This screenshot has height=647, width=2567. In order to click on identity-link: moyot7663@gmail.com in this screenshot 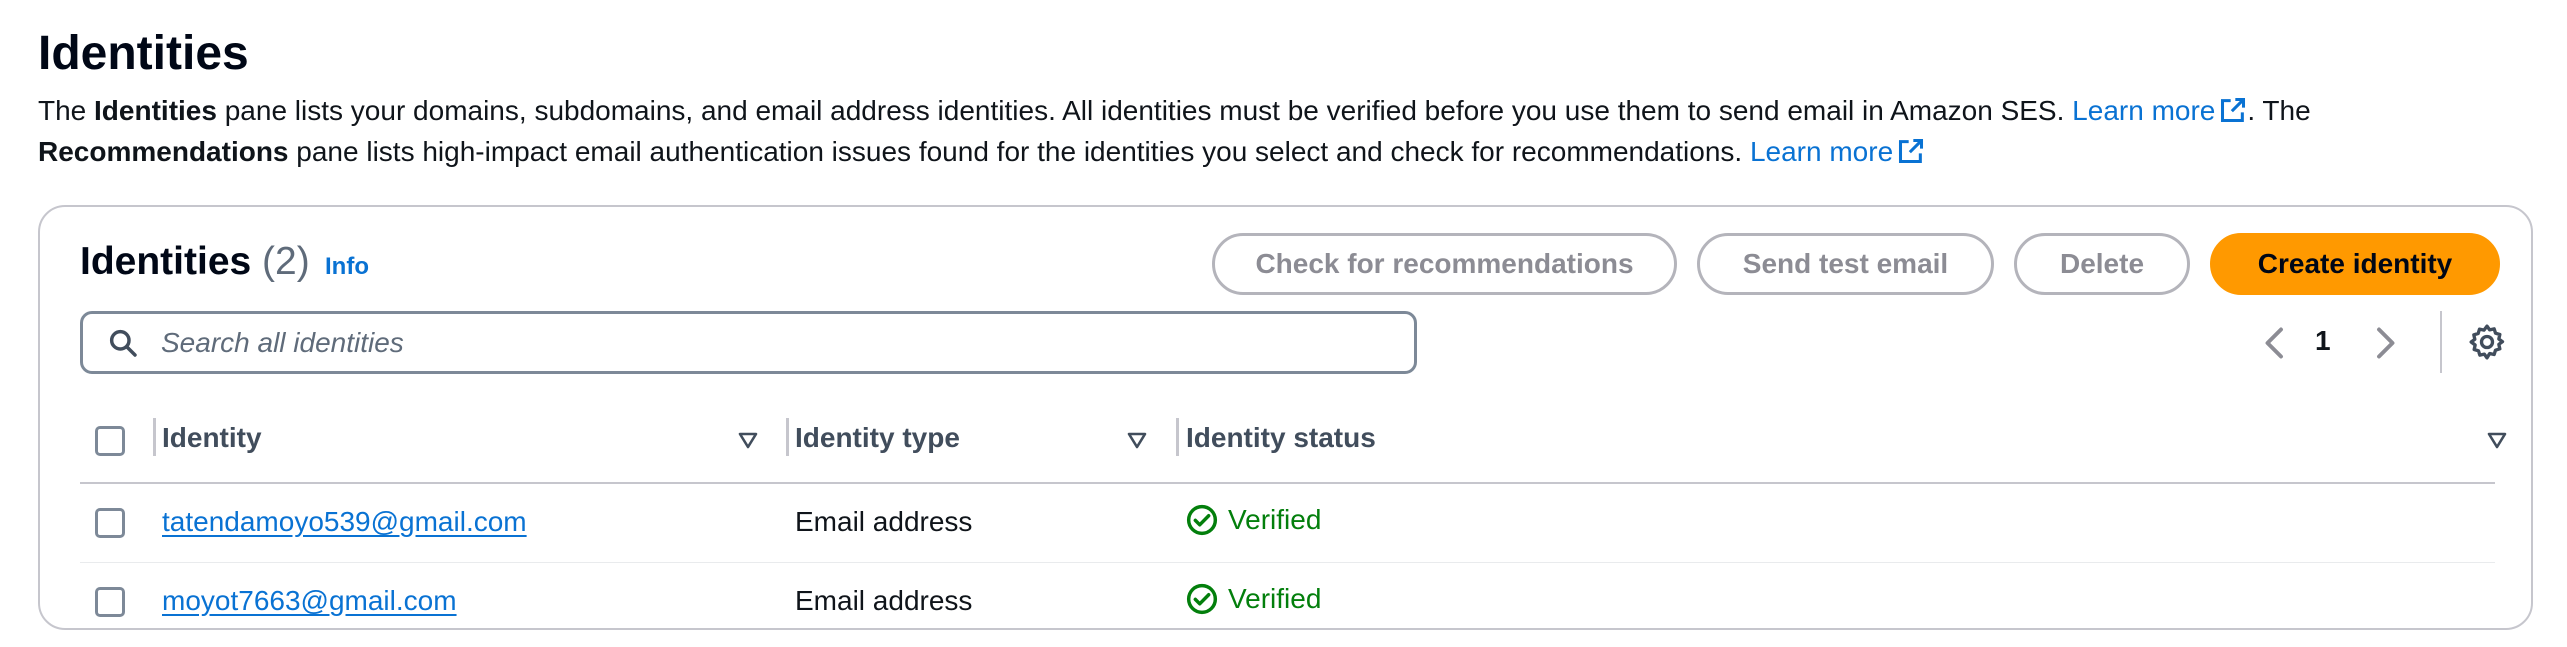, I will do `click(309, 601)`.